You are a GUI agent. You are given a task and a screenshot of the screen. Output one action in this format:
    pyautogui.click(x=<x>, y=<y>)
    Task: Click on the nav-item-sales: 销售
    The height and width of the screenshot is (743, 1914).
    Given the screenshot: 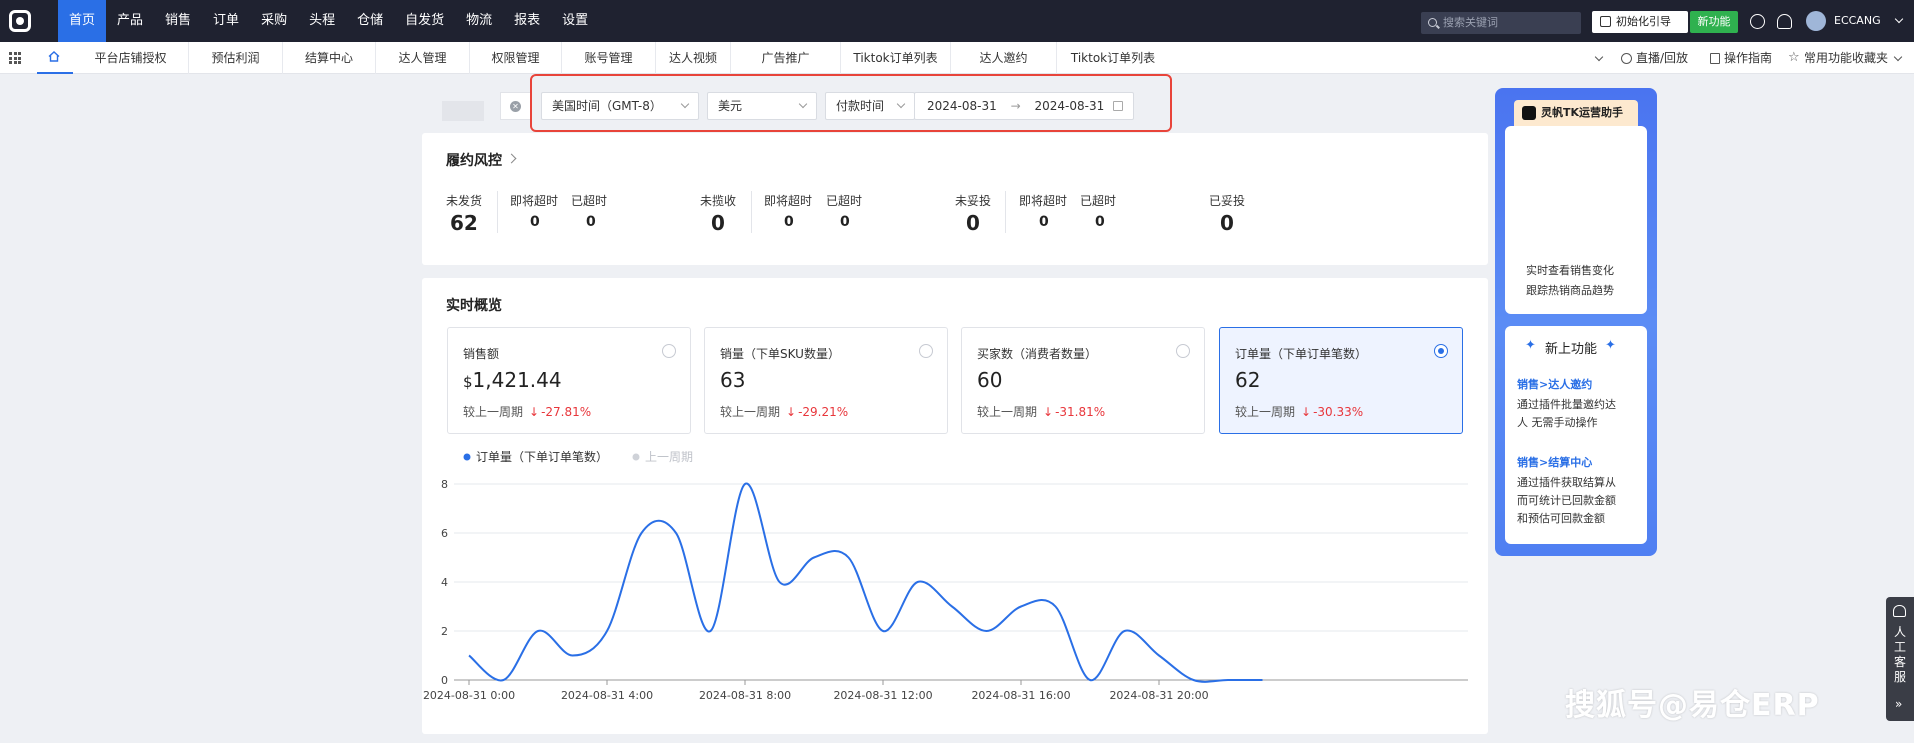 What is the action you would take?
    pyautogui.click(x=178, y=21)
    